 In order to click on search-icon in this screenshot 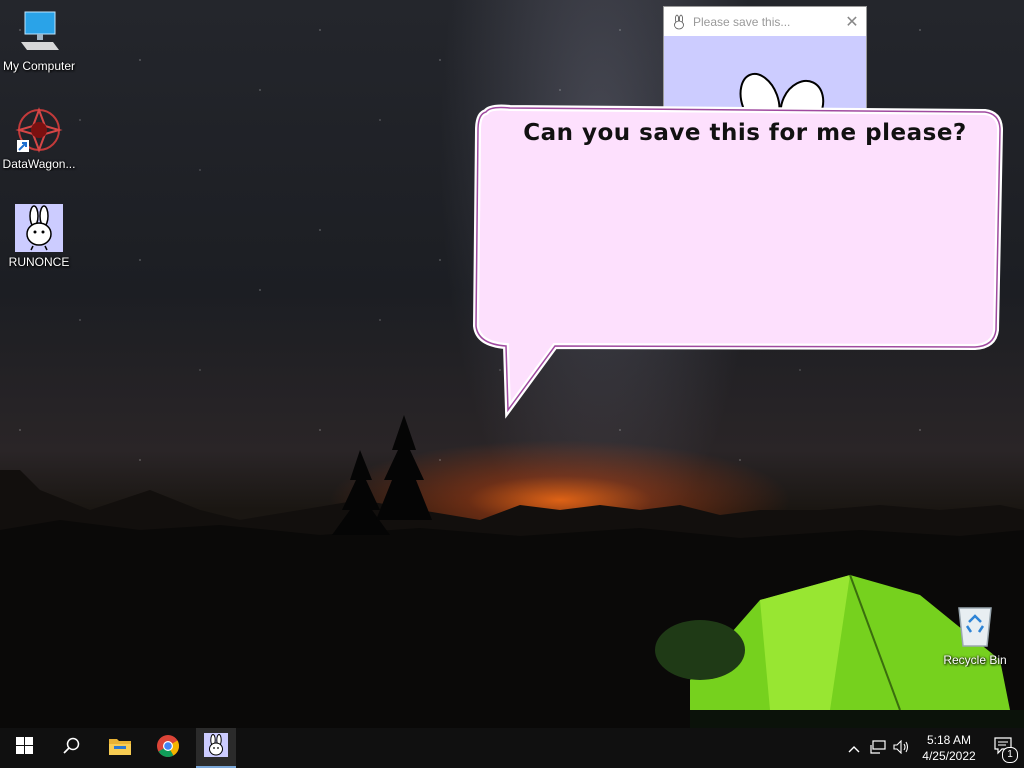, I will do `click(72, 748)`.